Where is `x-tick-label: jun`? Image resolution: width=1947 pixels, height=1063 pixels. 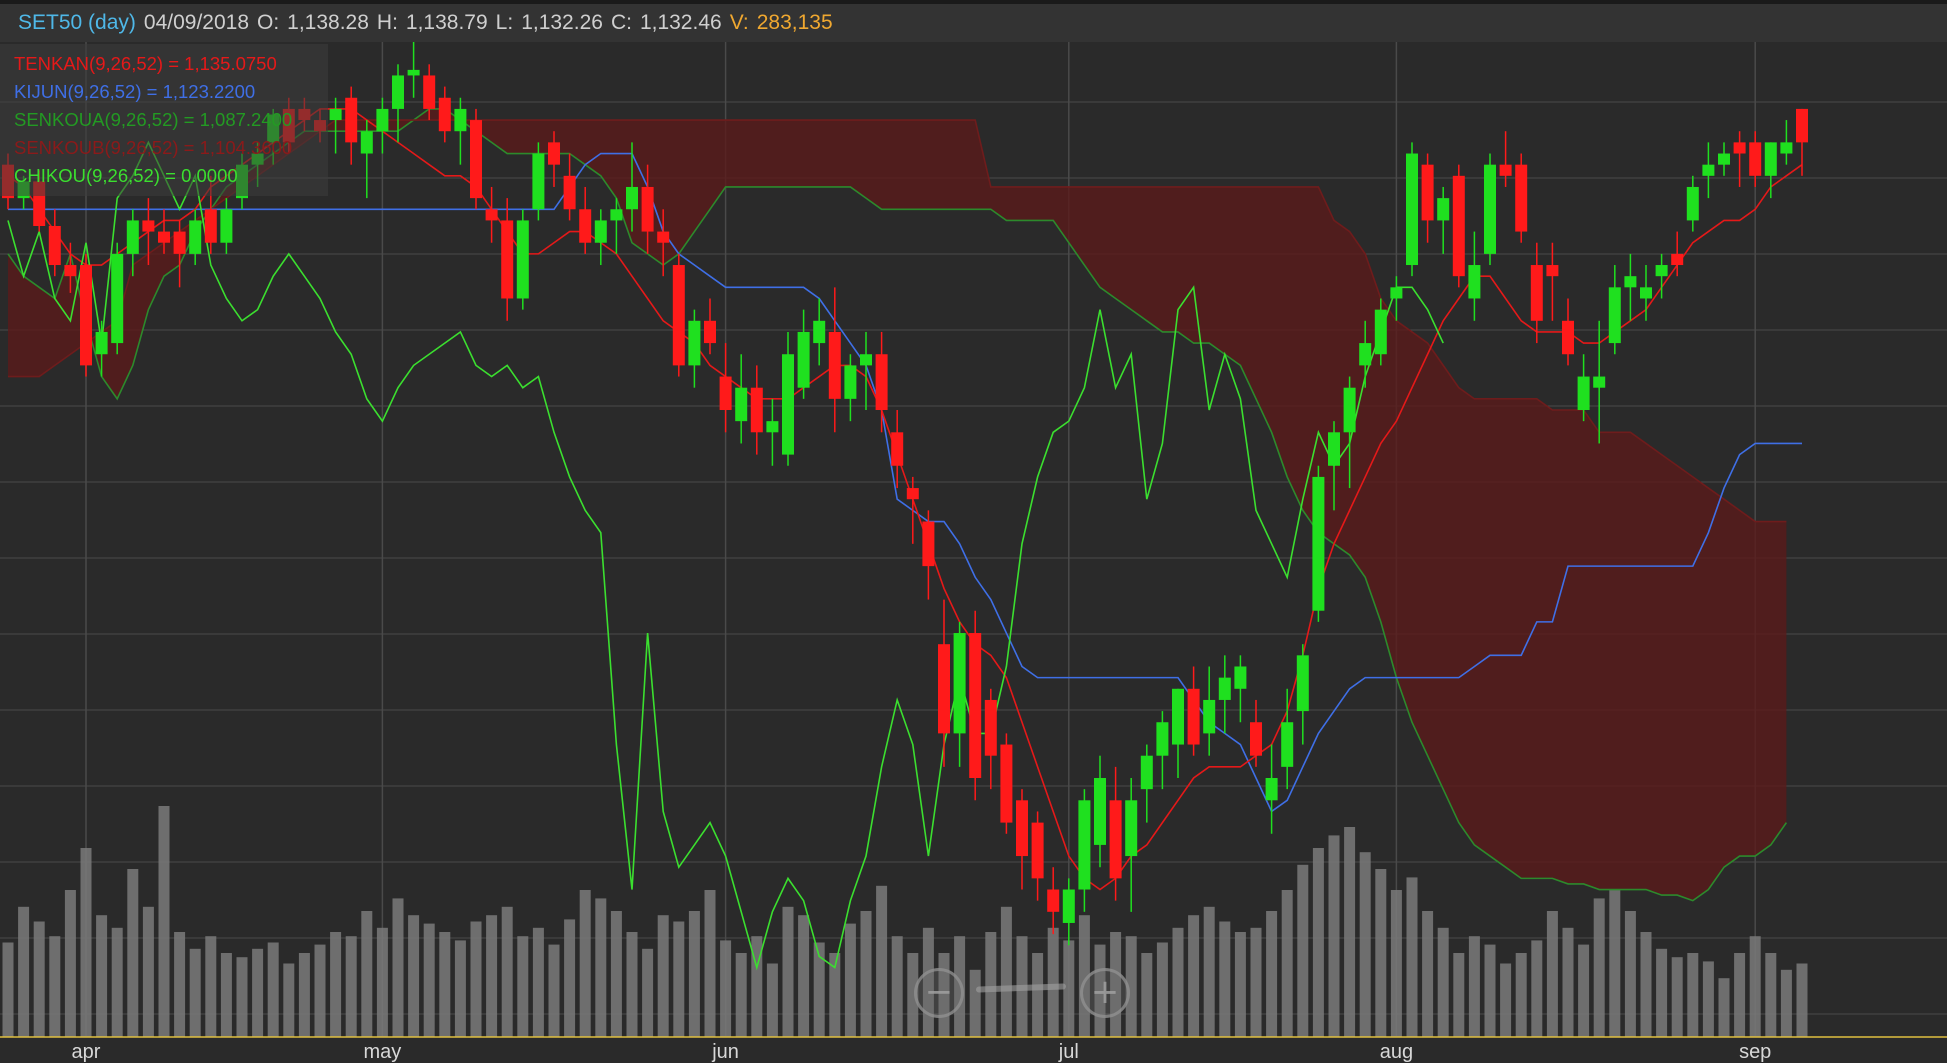 x-tick-label: jun is located at coordinates (725, 1052).